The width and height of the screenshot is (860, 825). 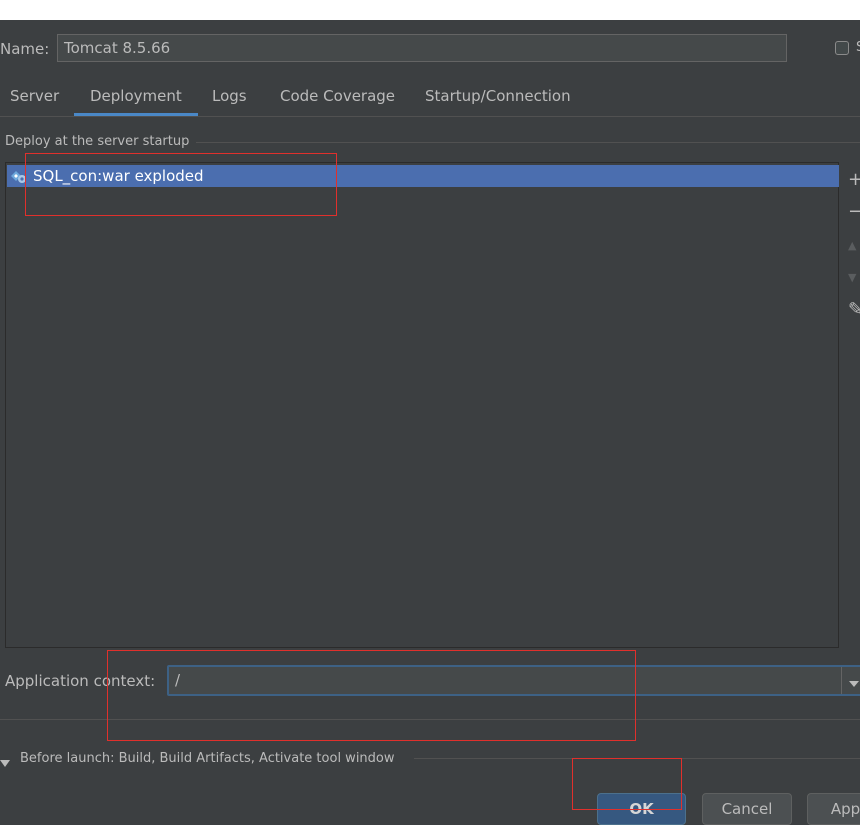 I want to click on annotation-box-ok, so click(x=627, y=784).